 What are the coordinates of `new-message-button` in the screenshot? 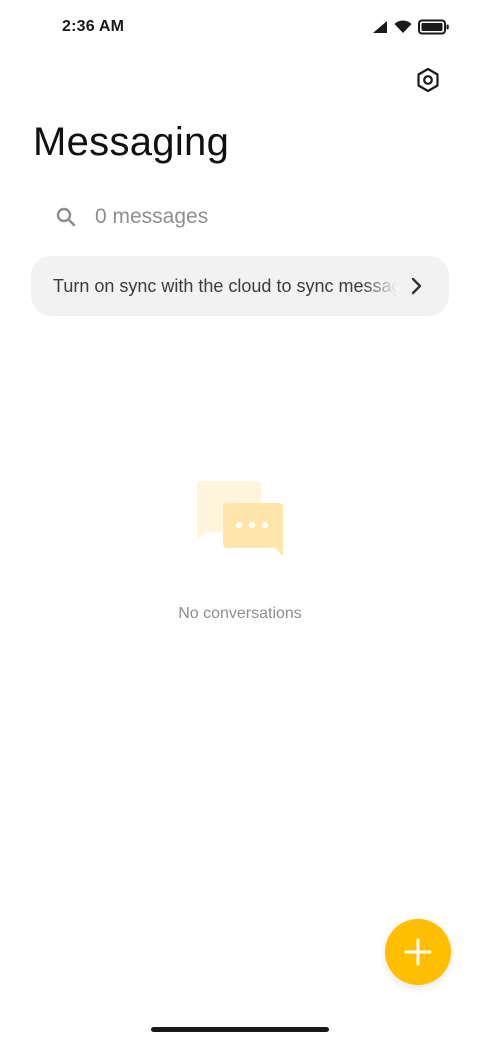 It's located at (418, 952).